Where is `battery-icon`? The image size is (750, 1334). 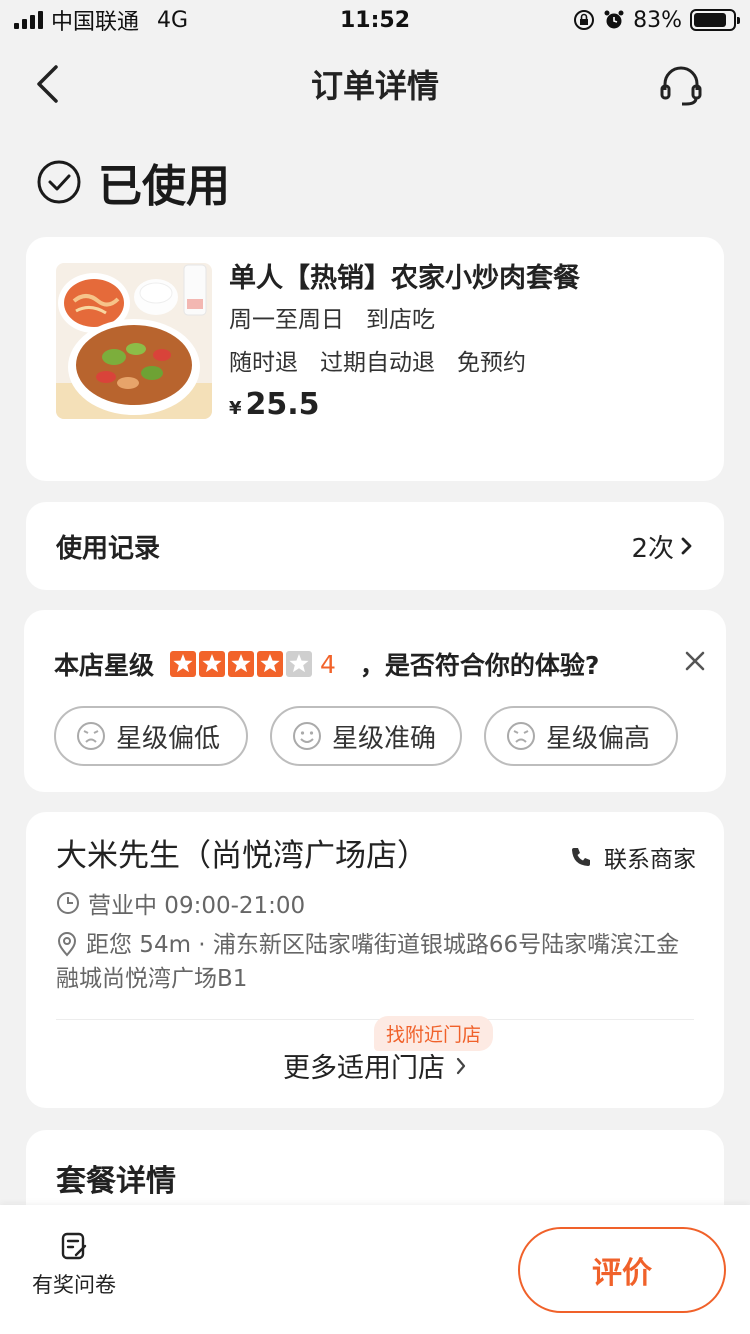 battery-icon is located at coordinates (715, 20).